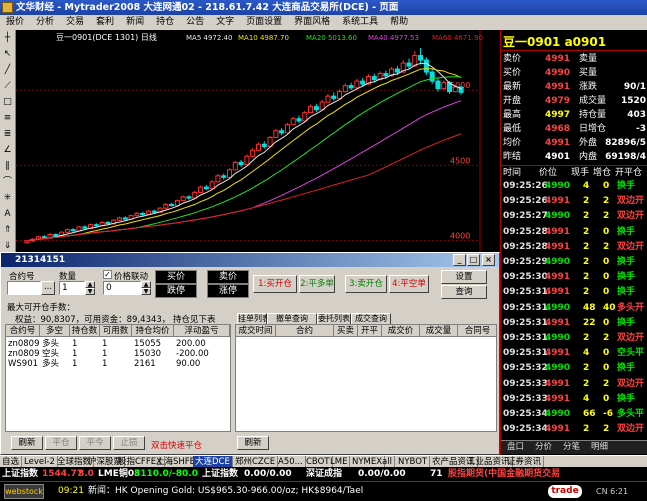  What do you see at coordinates (20, 474) in the screenshot?
I see `ticker-item: 上证指数` at bounding box center [20, 474].